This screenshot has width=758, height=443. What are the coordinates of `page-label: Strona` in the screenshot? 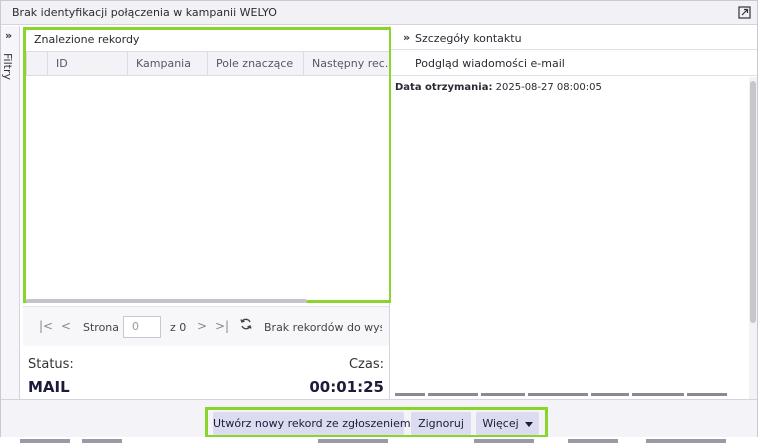 It's located at (101, 327).